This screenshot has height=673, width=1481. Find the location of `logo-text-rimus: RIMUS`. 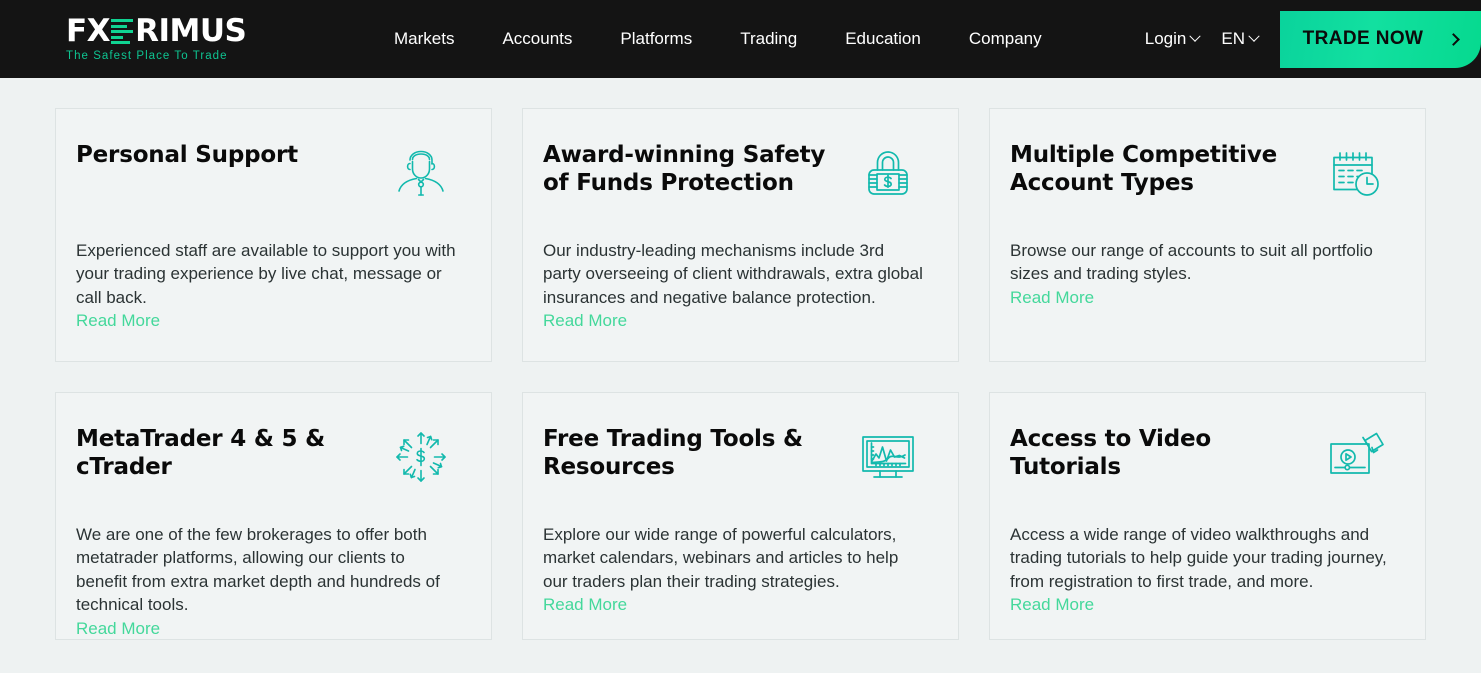

logo-text-rimus: RIMUS is located at coordinates (191, 30).